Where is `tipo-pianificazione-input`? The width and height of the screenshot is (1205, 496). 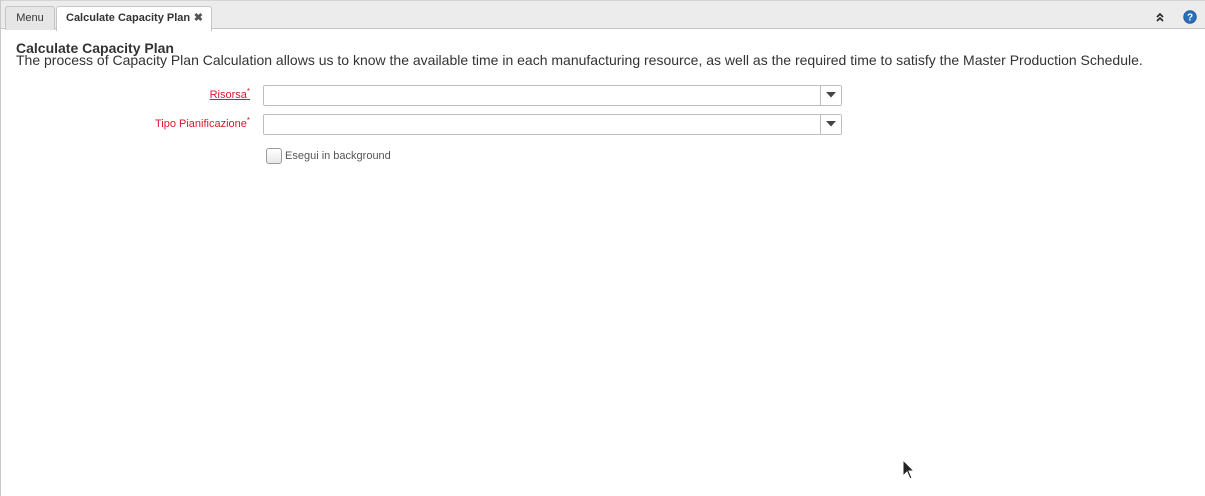
tipo-pianificazione-input is located at coordinates (542, 124).